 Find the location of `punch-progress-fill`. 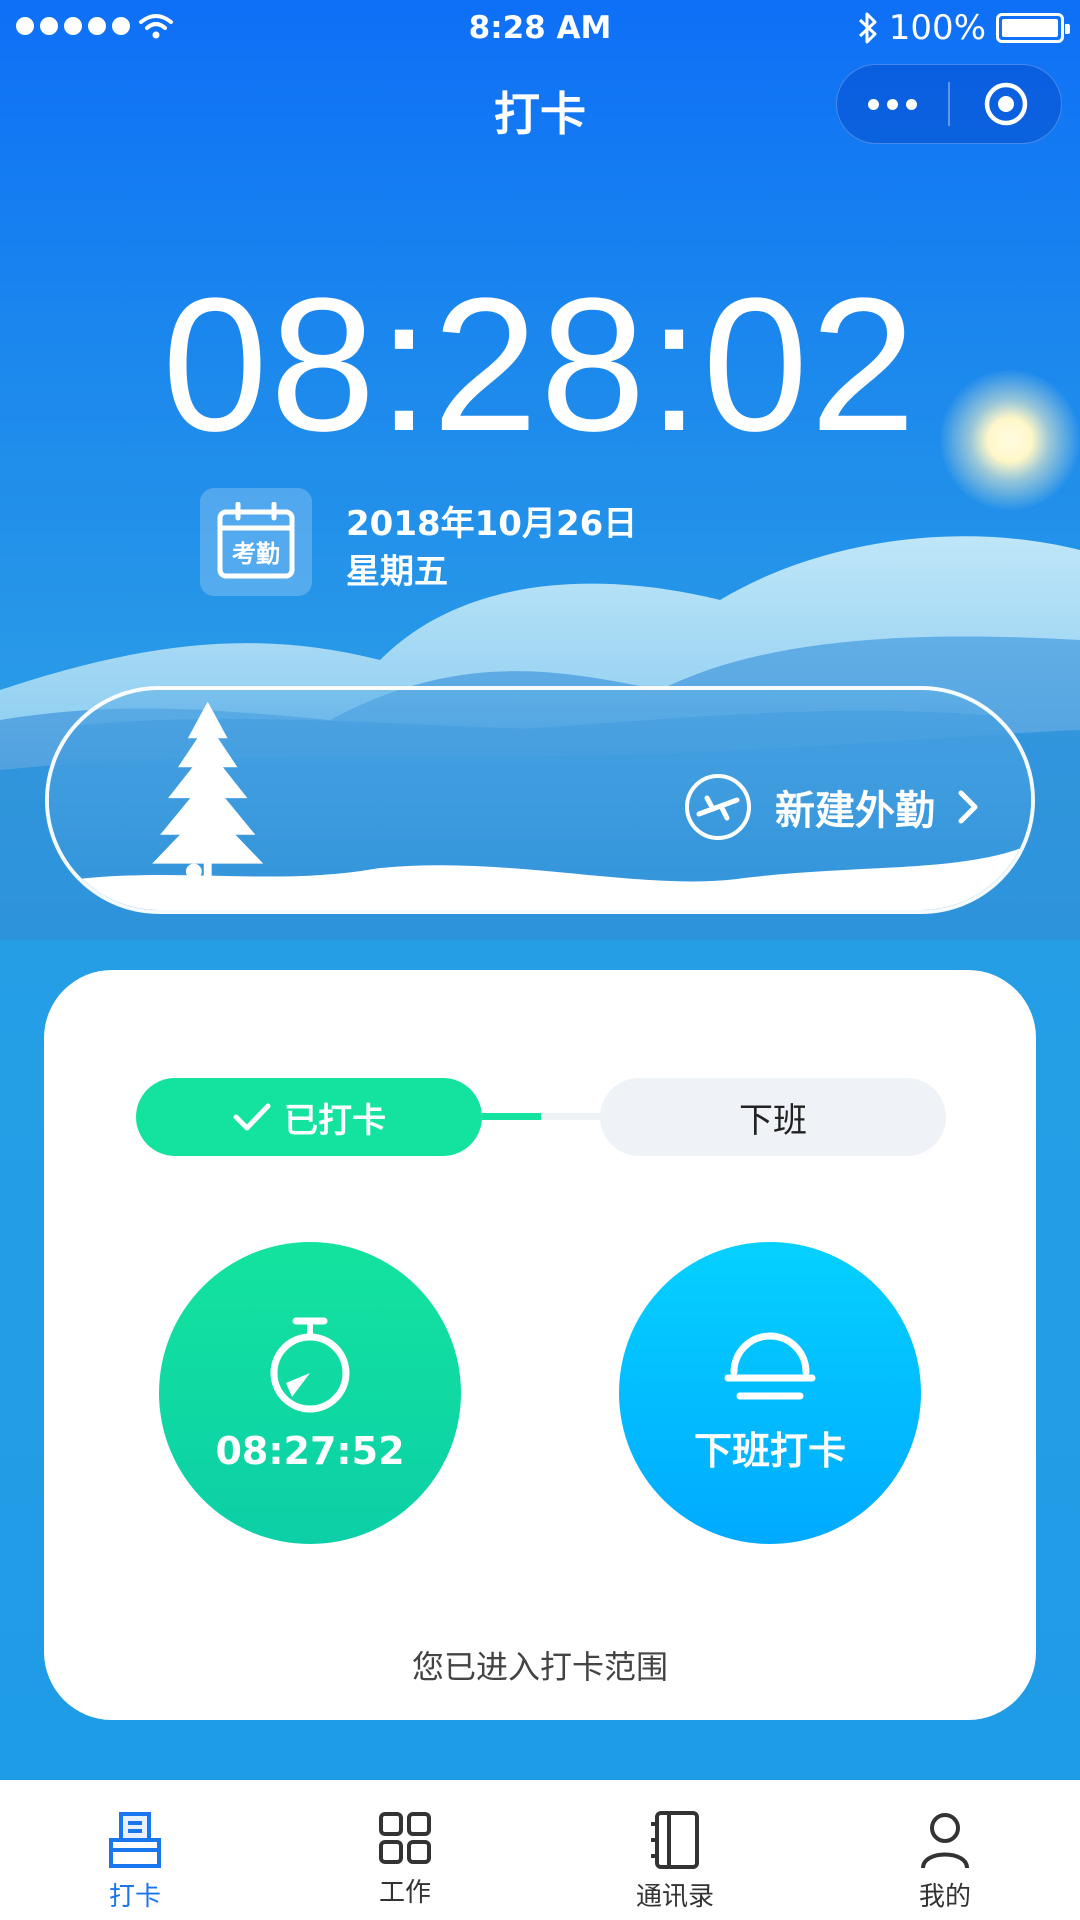

punch-progress-fill is located at coordinates (511, 1116).